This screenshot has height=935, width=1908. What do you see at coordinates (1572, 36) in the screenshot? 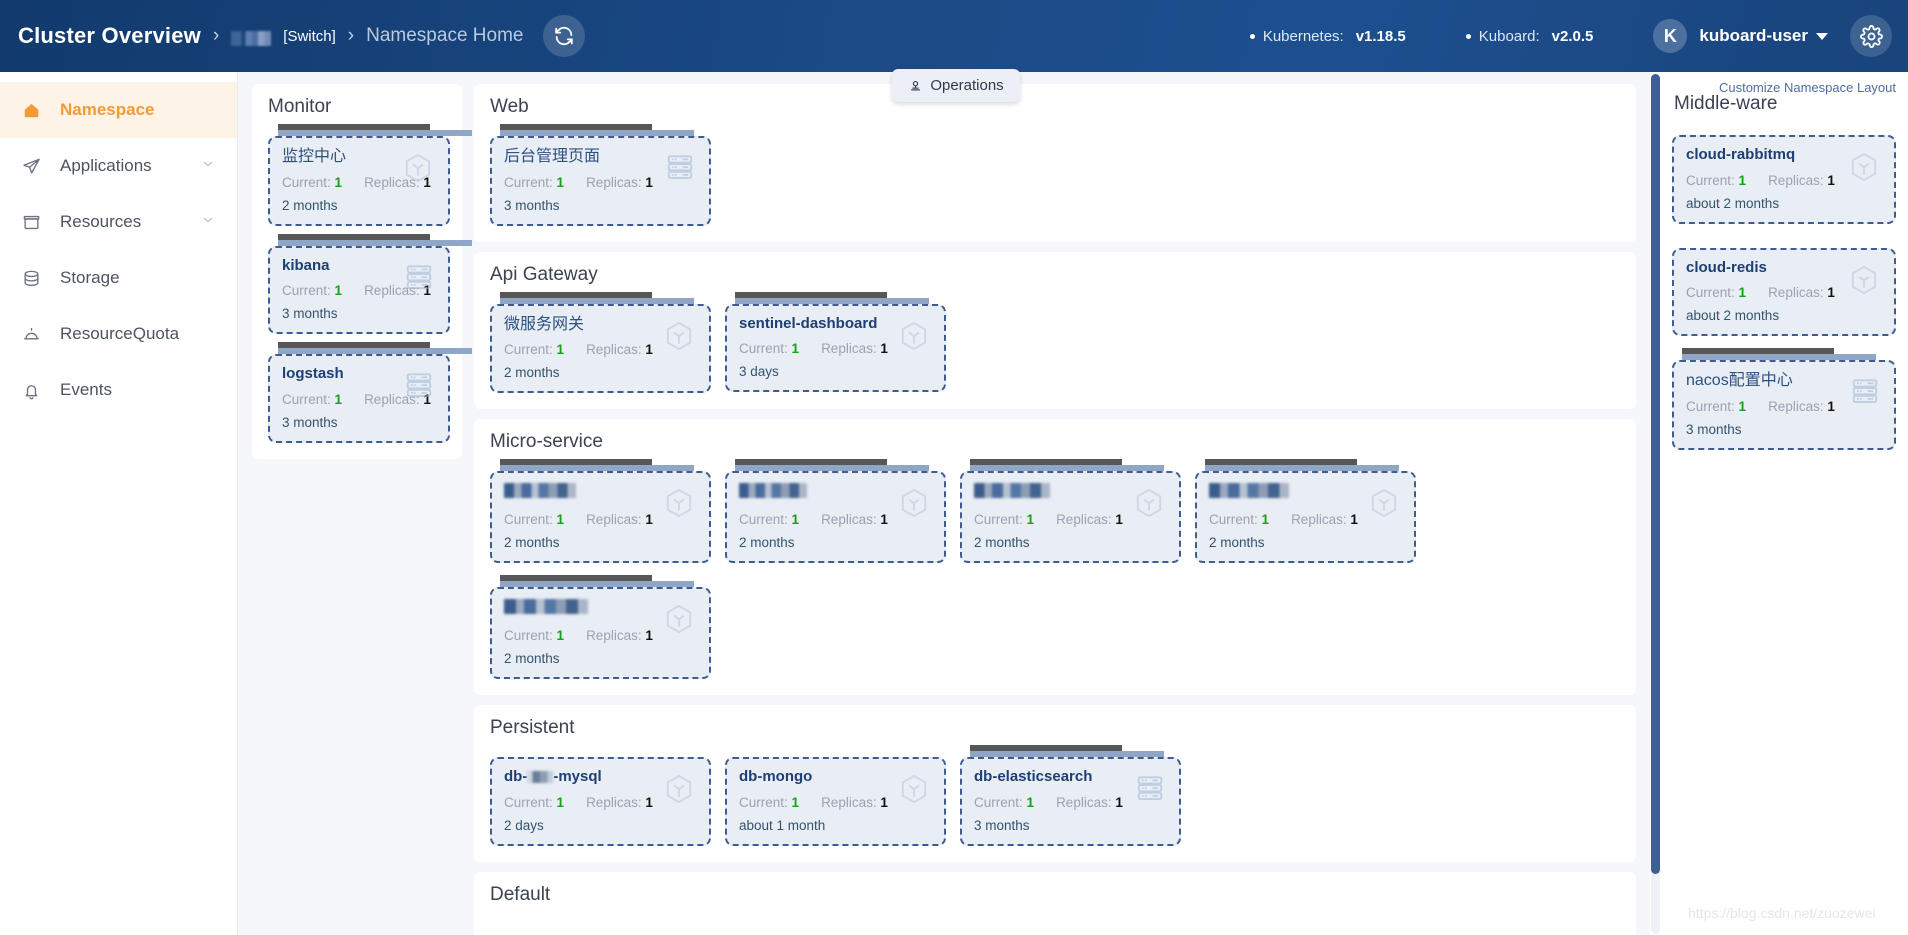
I see `kuboard-version-value: v2.0.5` at bounding box center [1572, 36].